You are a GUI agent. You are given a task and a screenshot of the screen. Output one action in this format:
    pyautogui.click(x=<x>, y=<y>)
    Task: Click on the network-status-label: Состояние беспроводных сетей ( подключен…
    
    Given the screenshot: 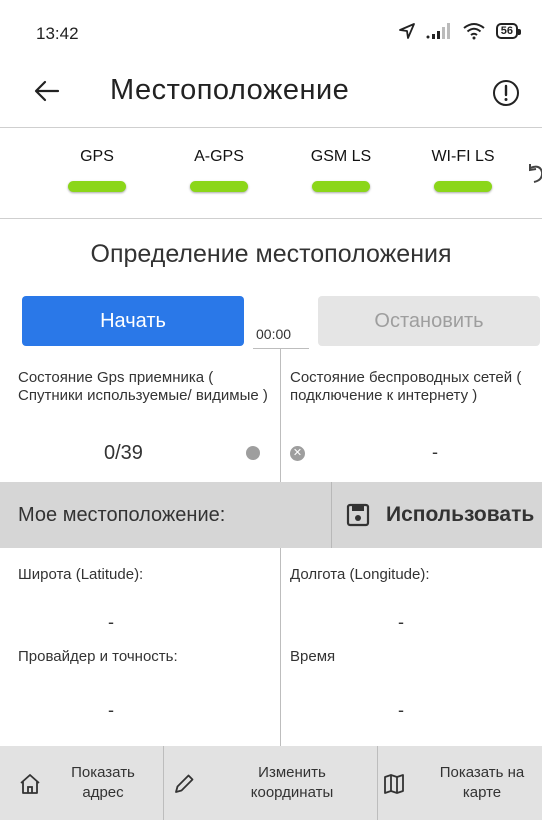 What is the action you would take?
    pyautogui.click(x=406, y=386)
    